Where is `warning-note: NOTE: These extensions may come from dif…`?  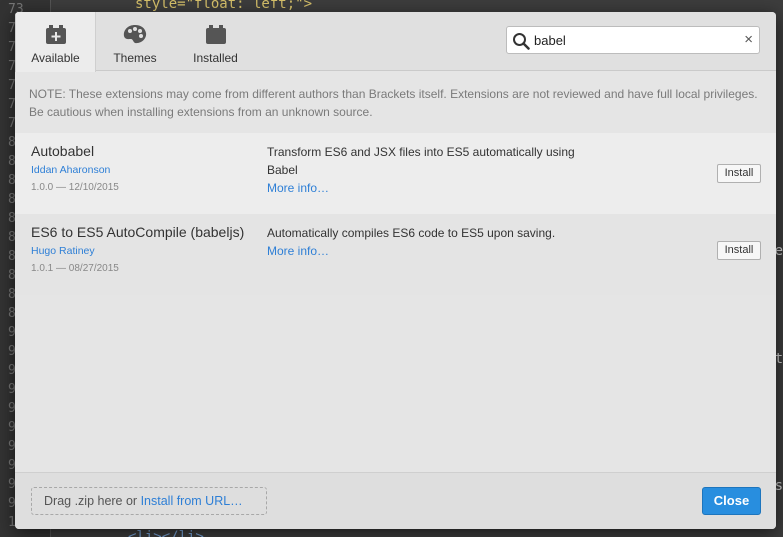
warning-note: NOTE: These extensions may come from dif… is located at coordinates (393, 103).